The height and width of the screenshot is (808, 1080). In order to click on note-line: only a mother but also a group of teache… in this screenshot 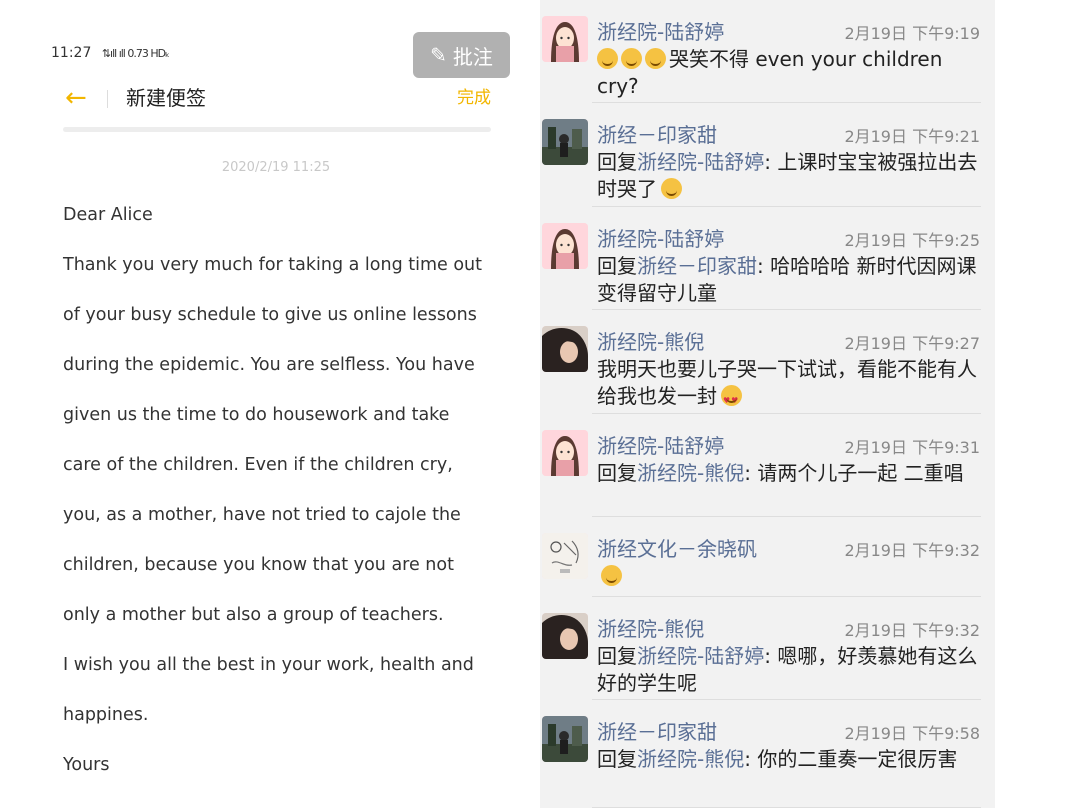, I will do `click(253, 615)`.